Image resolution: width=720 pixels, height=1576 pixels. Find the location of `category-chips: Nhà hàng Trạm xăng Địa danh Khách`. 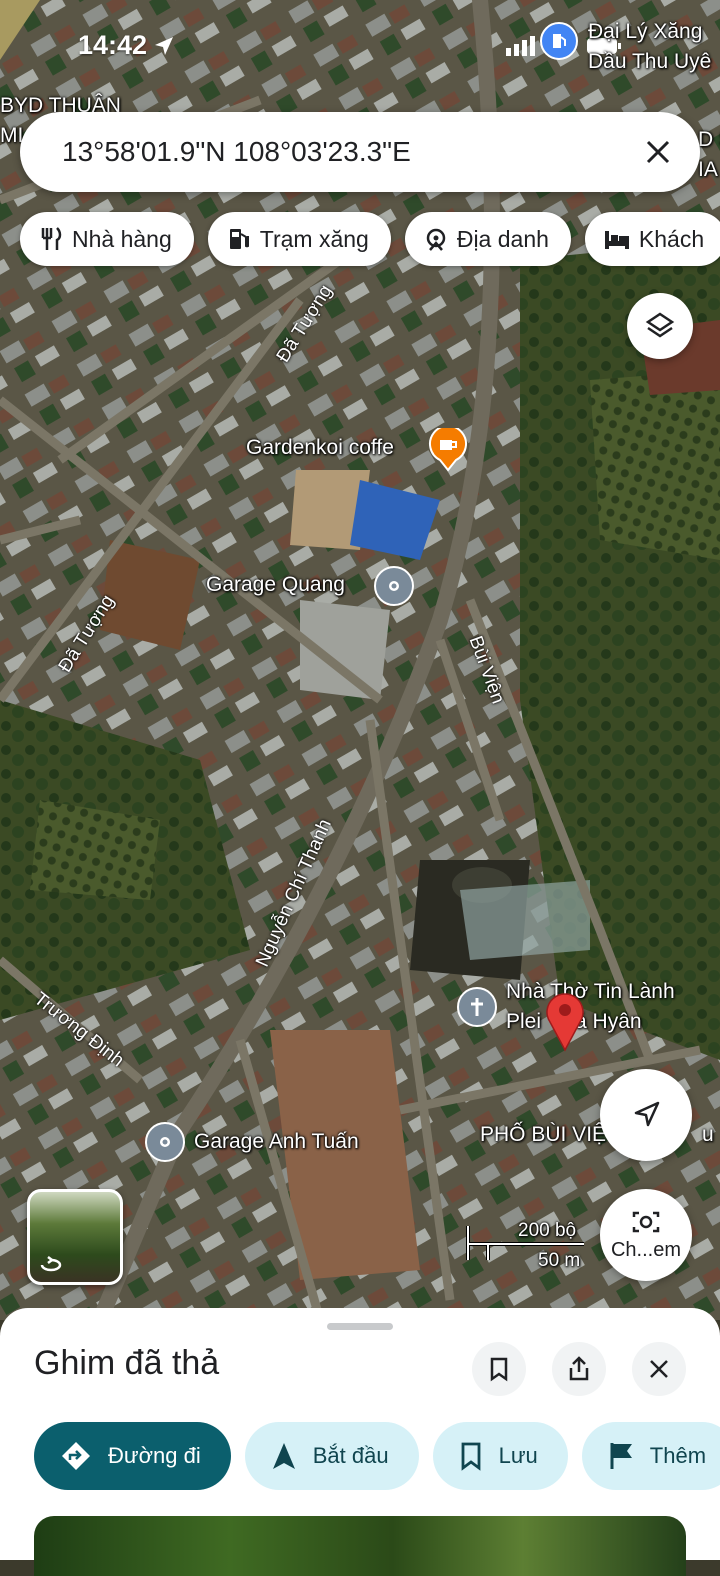

category-chips: Nhà hàng Trạm xăng Địa danh Khách is located at coordinates (370, 239).